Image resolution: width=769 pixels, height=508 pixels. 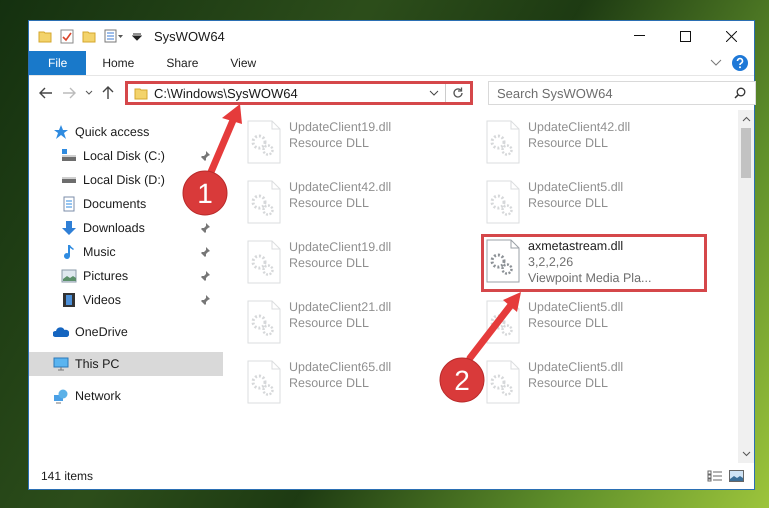 I want to click on star-icon, so click(x=61, y=132).